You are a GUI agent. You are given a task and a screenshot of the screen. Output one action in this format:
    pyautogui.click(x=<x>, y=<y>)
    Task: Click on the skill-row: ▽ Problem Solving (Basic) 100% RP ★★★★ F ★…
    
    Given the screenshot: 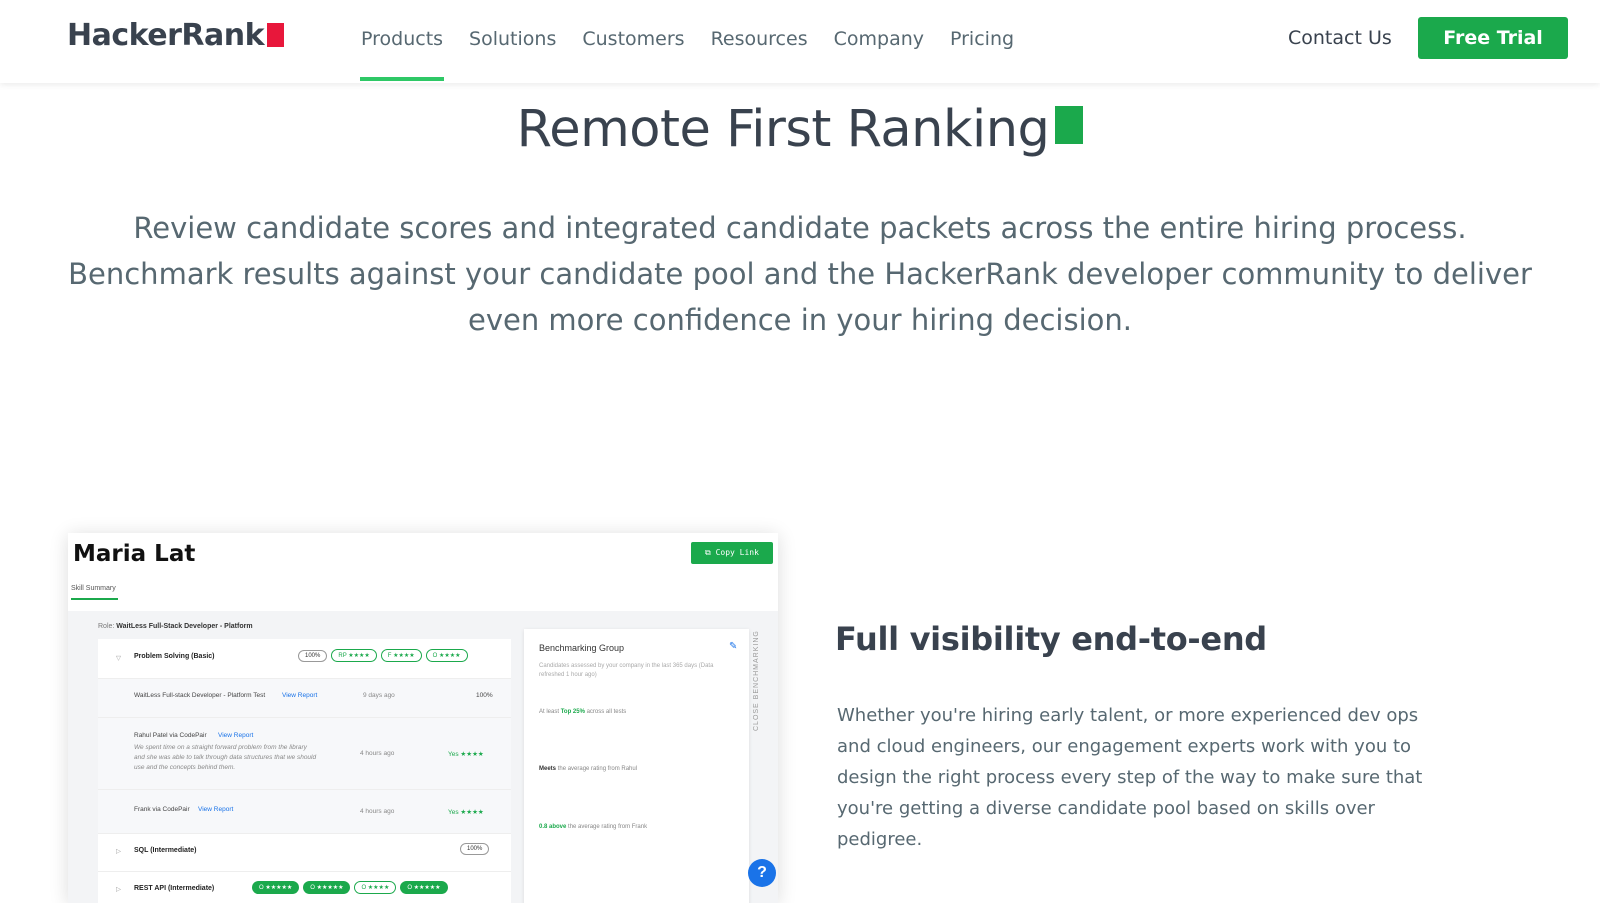 What is the action you would take?
    pyautogui.click(x=304, y=664)
    